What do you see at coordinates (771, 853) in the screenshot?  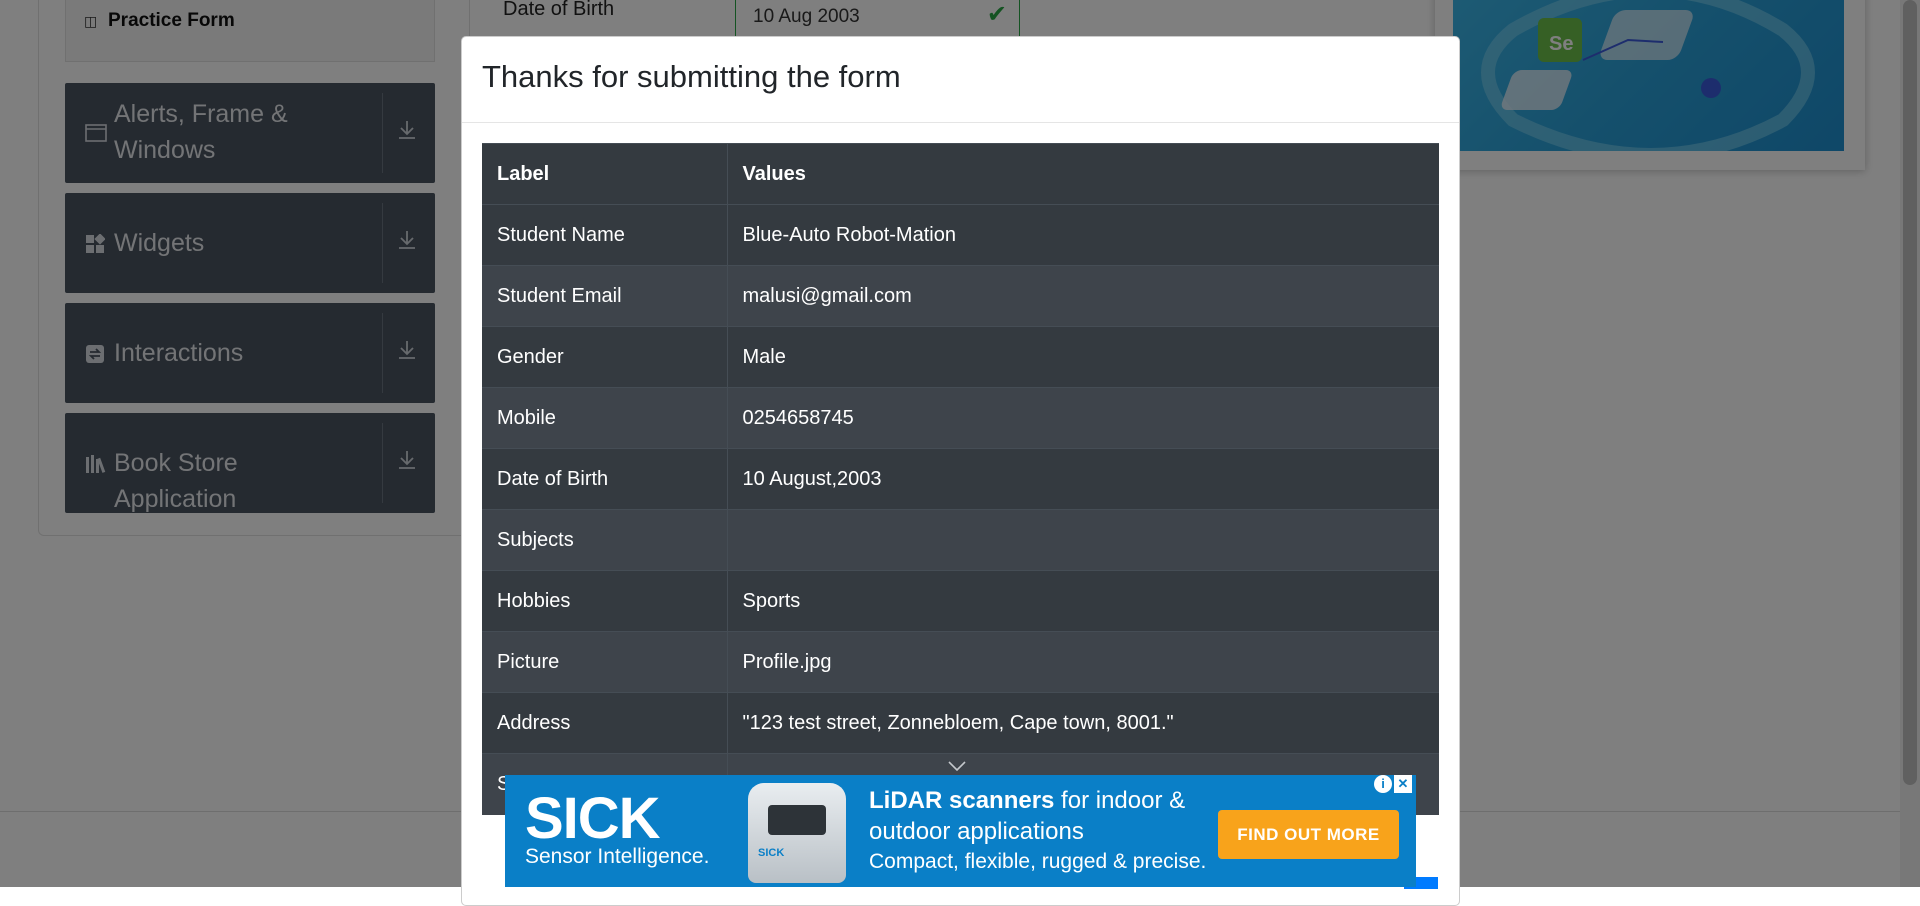 I see `product-logo: SICK` at bounding box center [771, 853].